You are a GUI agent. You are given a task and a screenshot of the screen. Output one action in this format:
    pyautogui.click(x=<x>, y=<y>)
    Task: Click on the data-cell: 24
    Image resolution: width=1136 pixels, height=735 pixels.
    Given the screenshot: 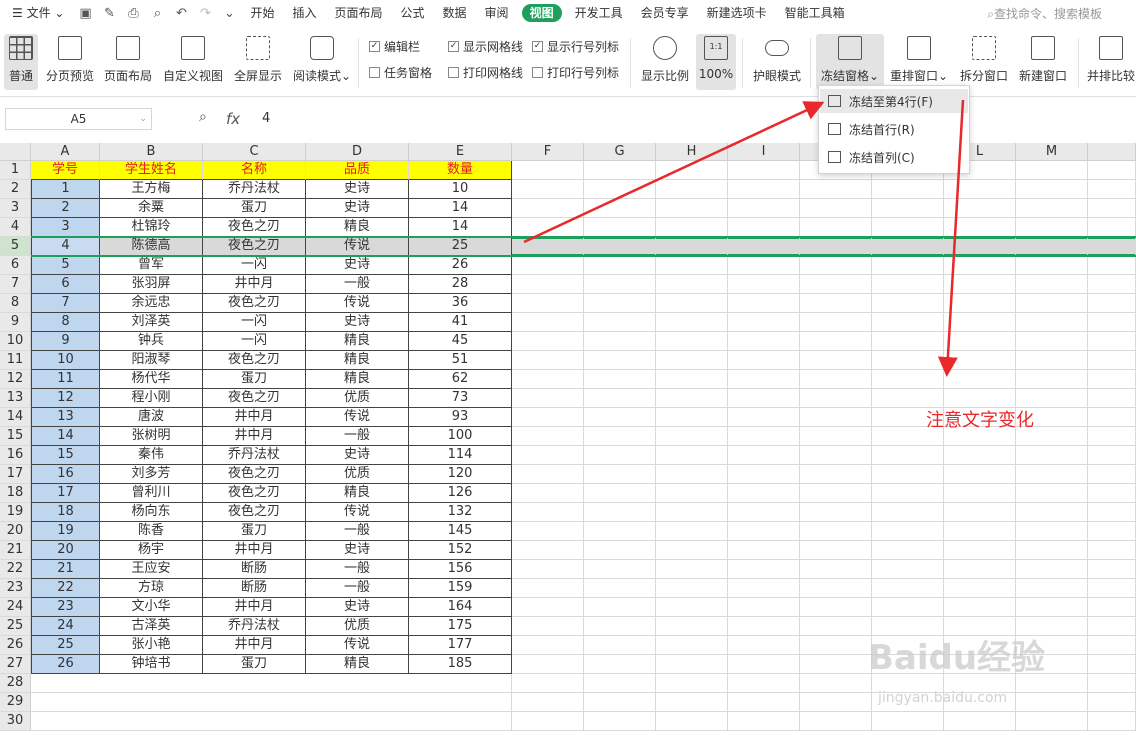 What is the action you would take?
    pyautogui.click(x=65, y=626)
    